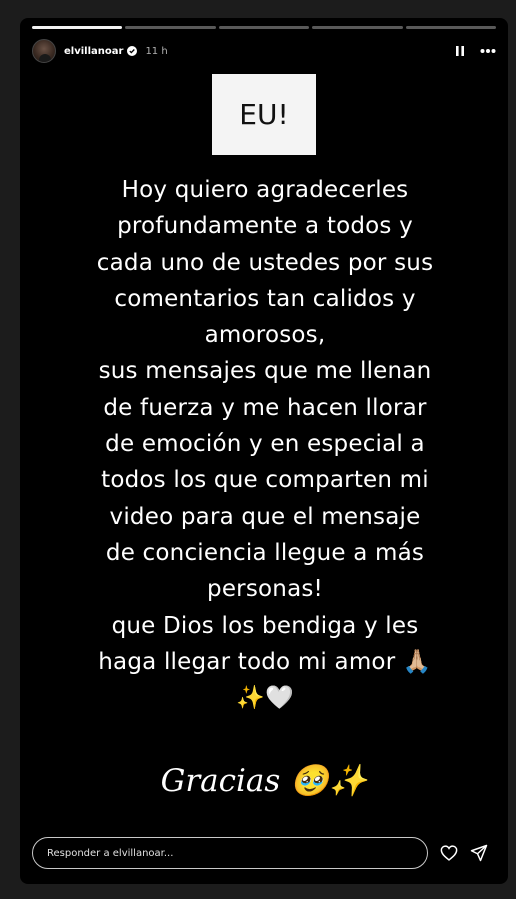  What do you see at coordinates (156, 51) in the screenshot?
I see `post-time: 11 h` at bounding box center [156, 51].